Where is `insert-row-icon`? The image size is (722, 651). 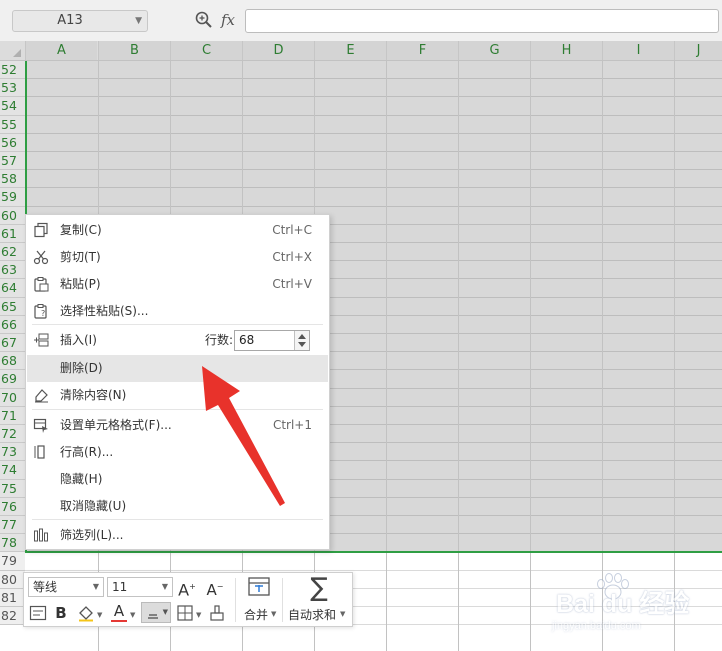 insert-row-icon is located at coordinates (41, 340).